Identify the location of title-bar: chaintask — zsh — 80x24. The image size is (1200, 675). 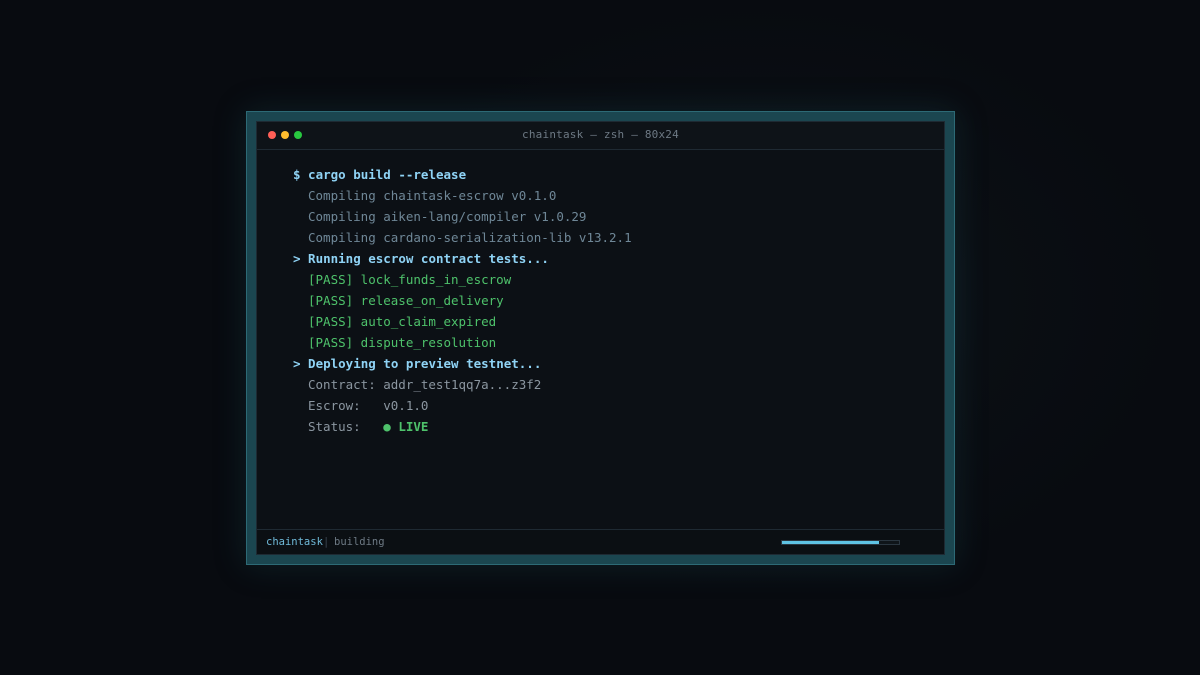
(600, 136).